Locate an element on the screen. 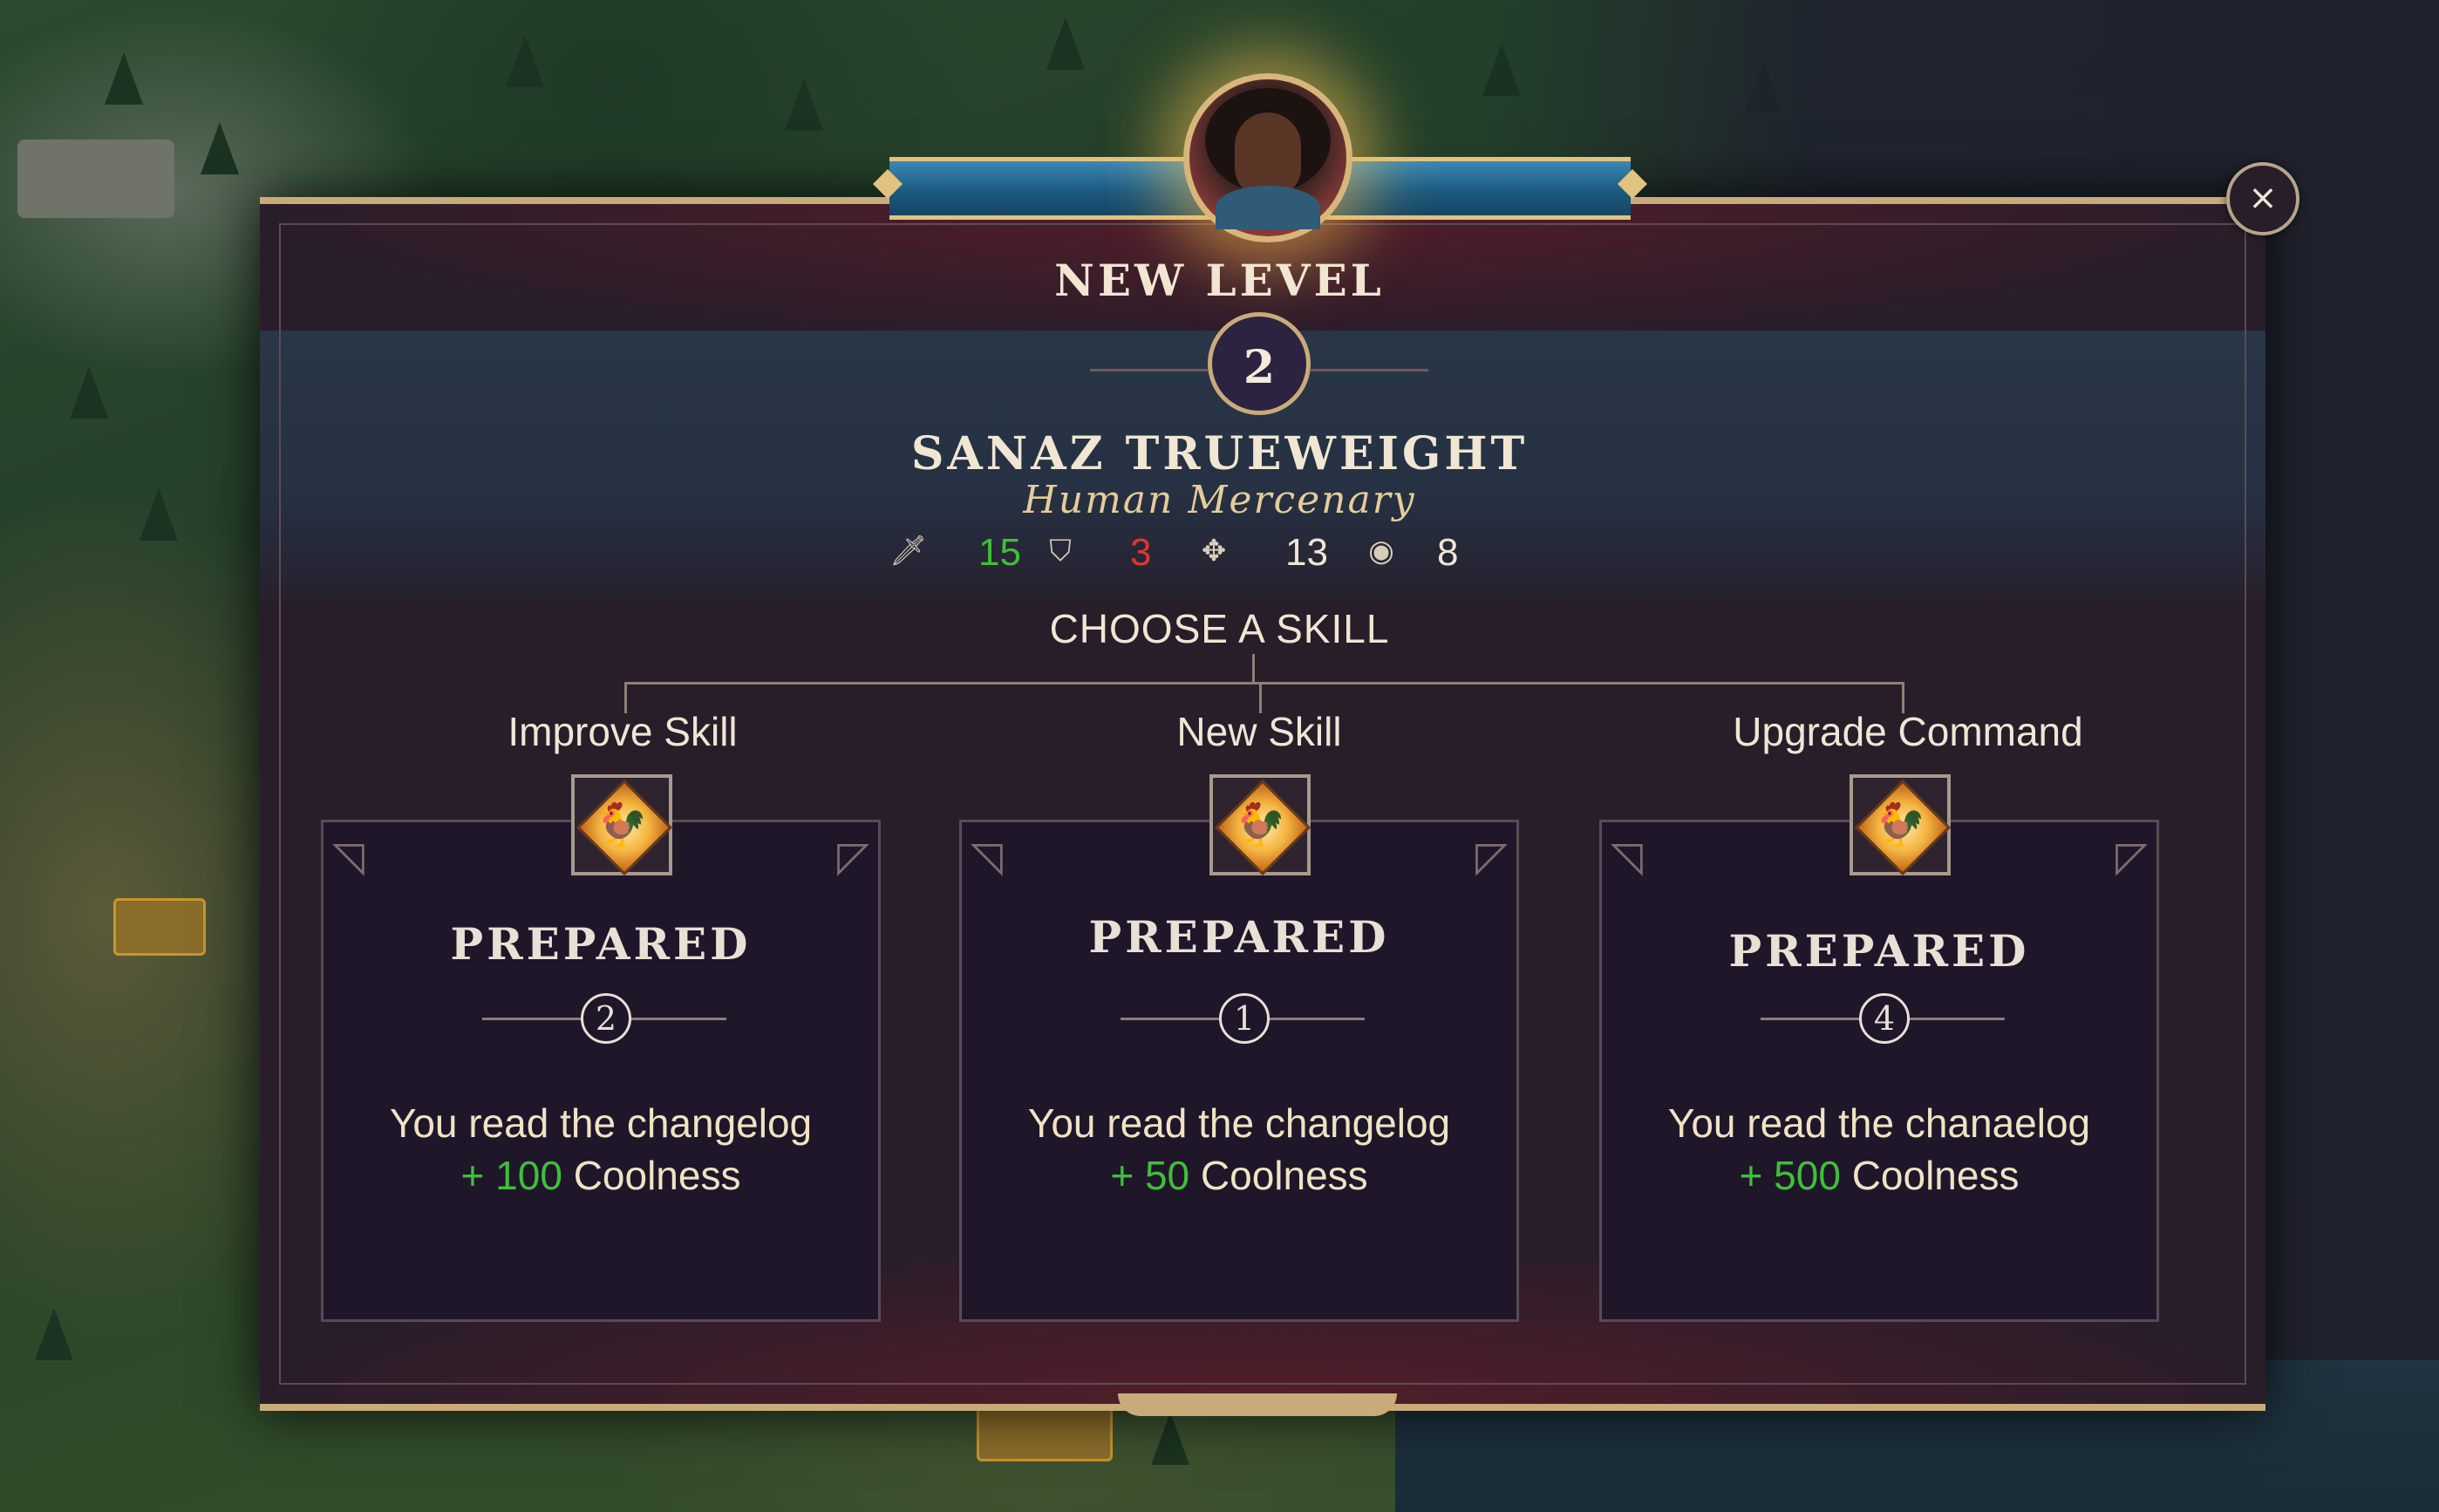 This screenshot has height=1512, width=2439. close-icon: × is located at coordinates (2263, 198).